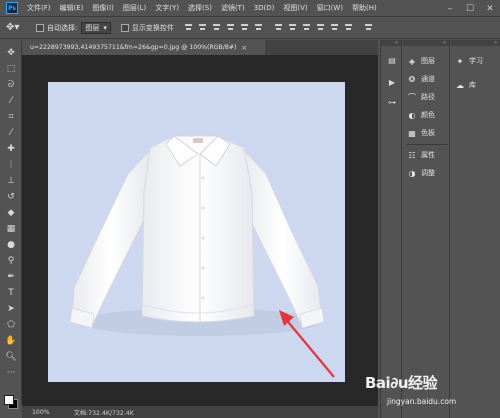 The width and height of the screenshot is (500, 418). What do you see at coordinates (460, 85) in the screenshot?
I see `cloud-libraries-icon: ☁` at bounding box center [460, 85].